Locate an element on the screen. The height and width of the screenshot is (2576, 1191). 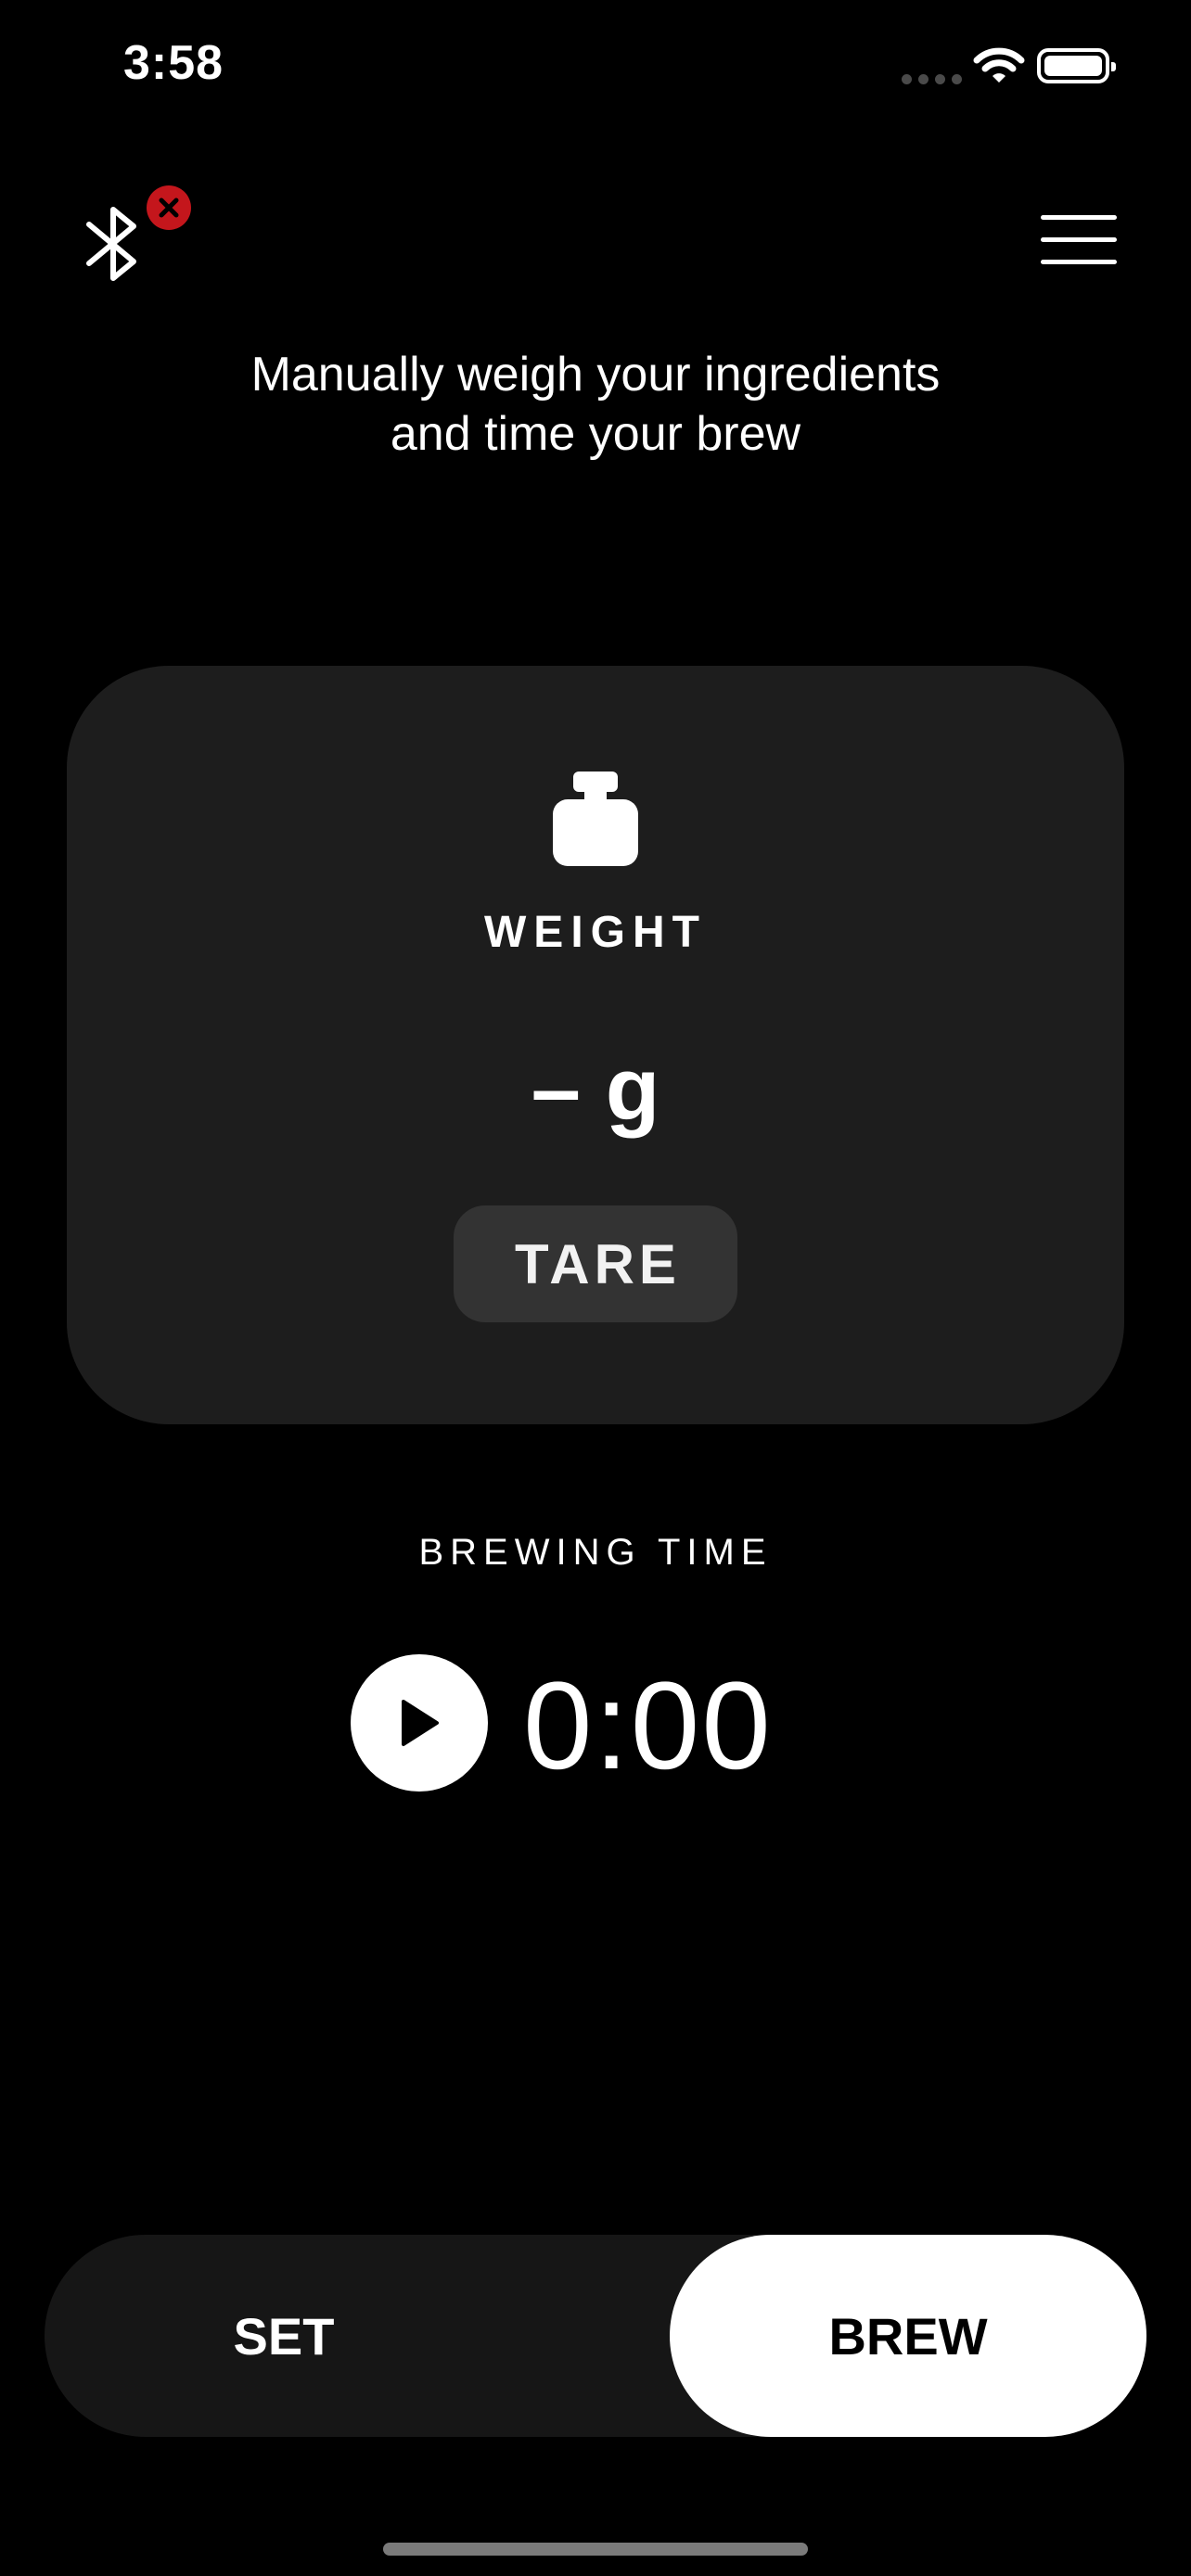
weight-icon is located at coordinates (595, 821).